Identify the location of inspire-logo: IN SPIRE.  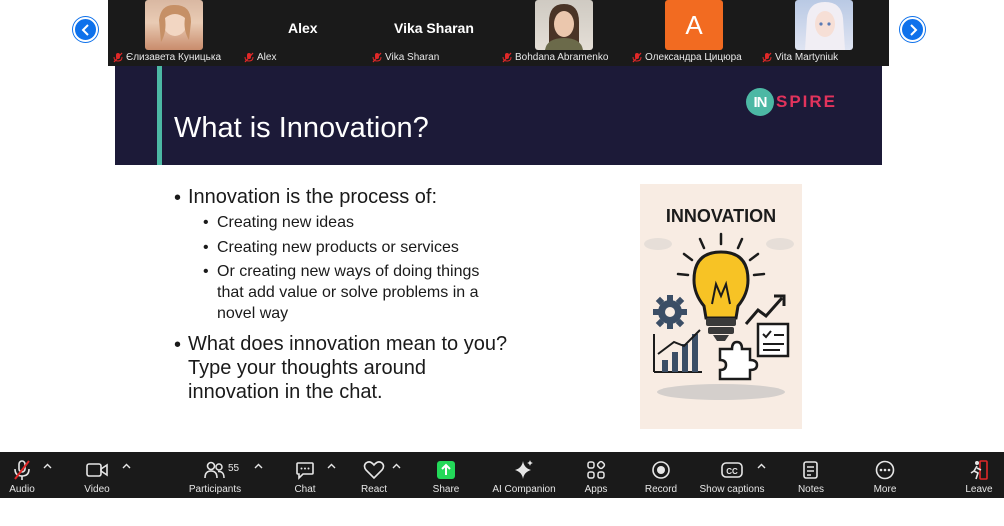
(791, 102).